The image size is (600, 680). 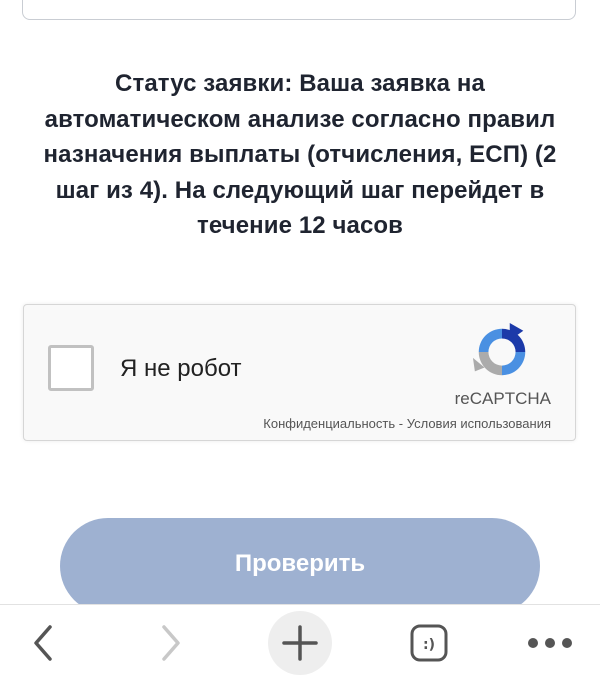 What do you see at coordinates (181, 368) in the screenshot?
I see `not-robot-label: Я не робот` at bounding box center [181, 368].